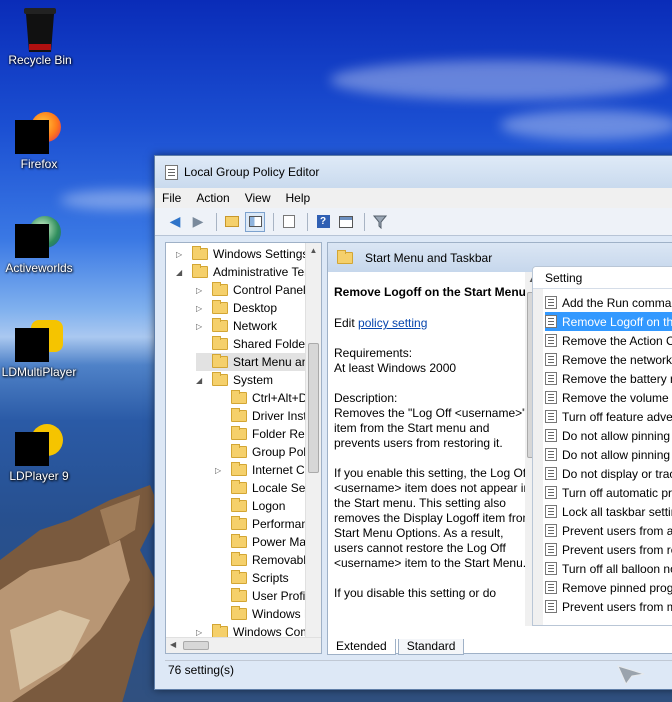 The image size is (672, 702). Describe the element at coordinates (255, 221) in the screenshot. I see `show-hide-tree-icon` at that location.